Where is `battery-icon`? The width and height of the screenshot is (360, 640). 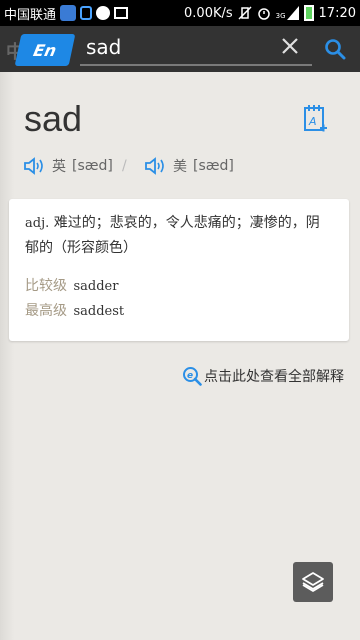 battery-icon is located at coordinates (308, 13).